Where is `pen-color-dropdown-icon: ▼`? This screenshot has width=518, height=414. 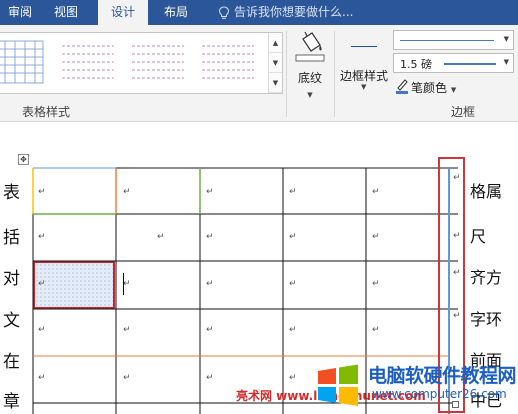 pen-color-dropdown-icon: ▼ is located at coordinates (453, 90).